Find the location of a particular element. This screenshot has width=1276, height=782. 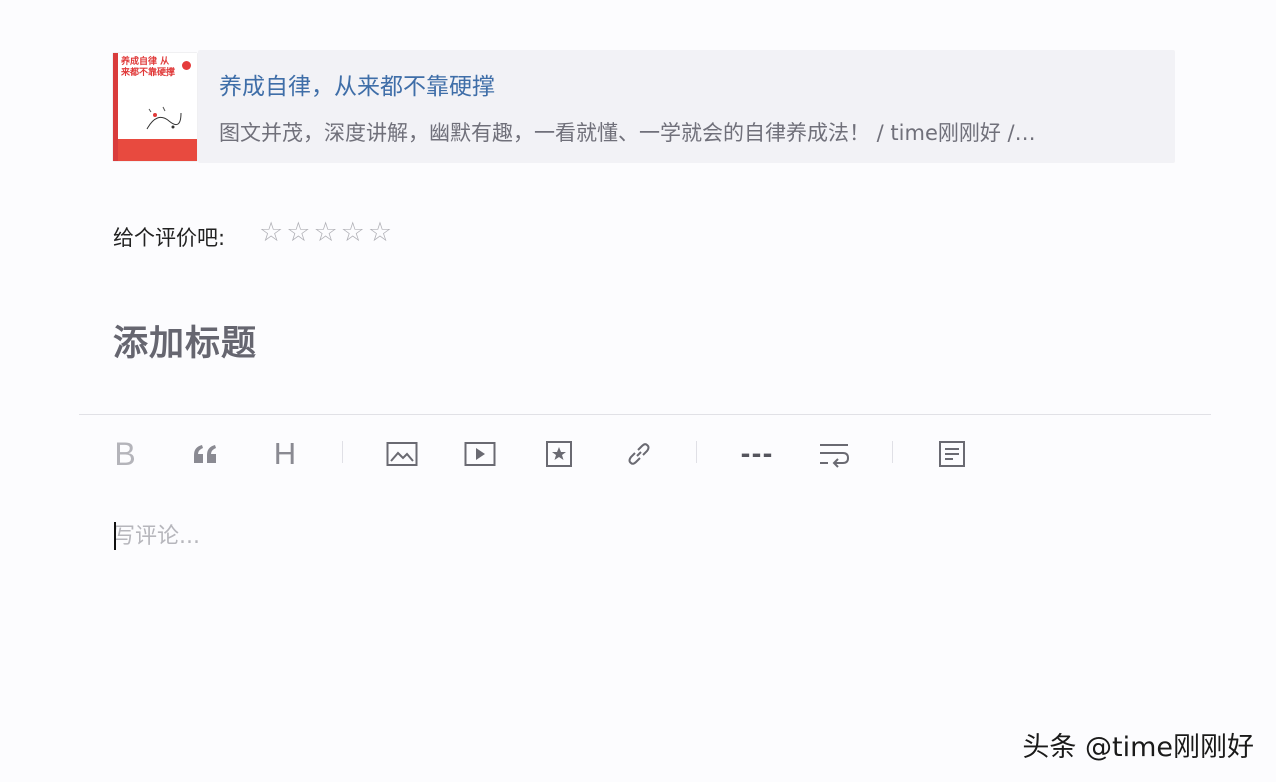

document-button is located at coordinates (952, 454).